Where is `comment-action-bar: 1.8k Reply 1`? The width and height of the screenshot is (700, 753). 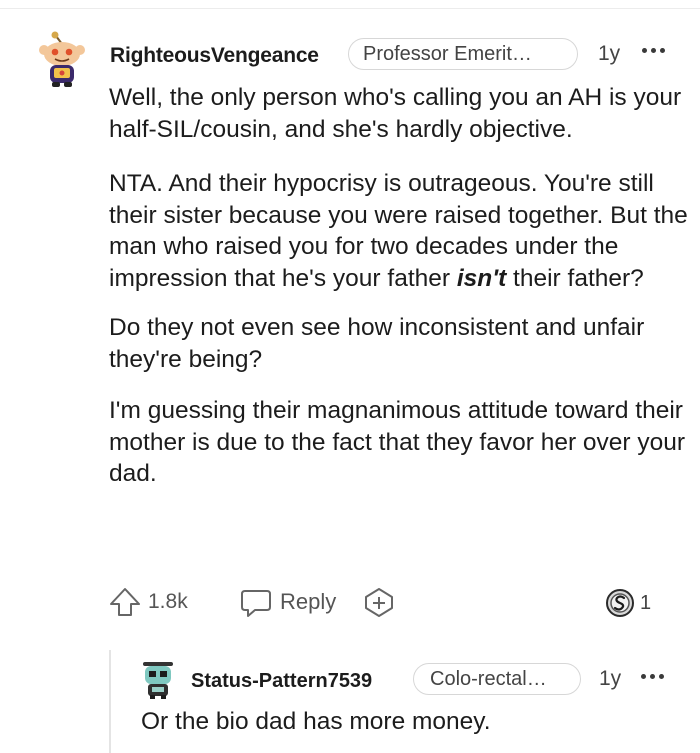
comment-action-bar: 1.8k Reply 1 is located at coordinates (388, 602).